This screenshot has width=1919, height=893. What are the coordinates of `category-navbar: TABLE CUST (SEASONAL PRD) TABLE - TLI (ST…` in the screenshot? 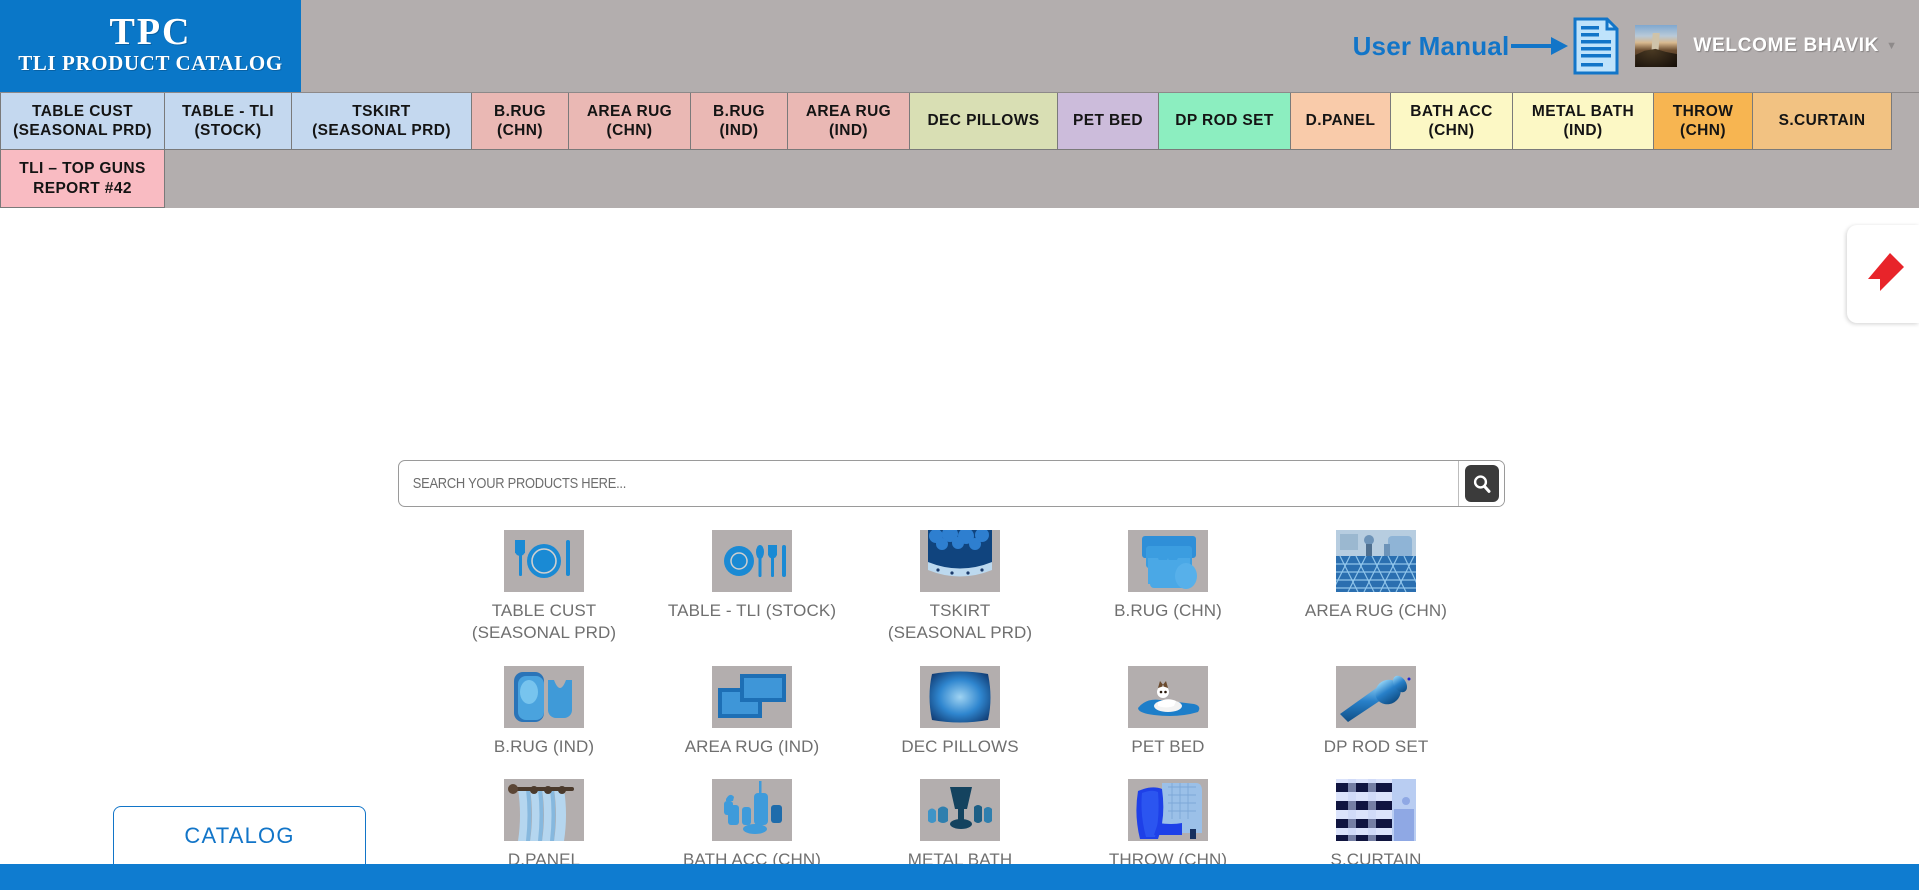 It's located at (959, 150).